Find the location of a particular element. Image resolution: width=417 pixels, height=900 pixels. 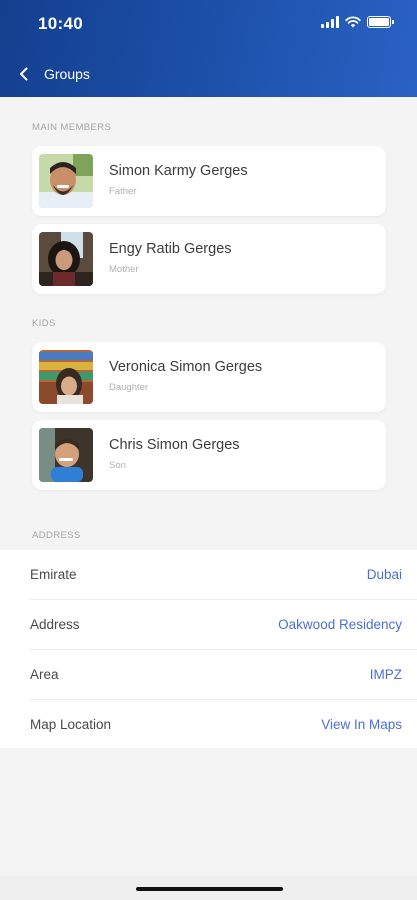

member-name: Engy Ratib Gerges is located at coordinates (170, 249).